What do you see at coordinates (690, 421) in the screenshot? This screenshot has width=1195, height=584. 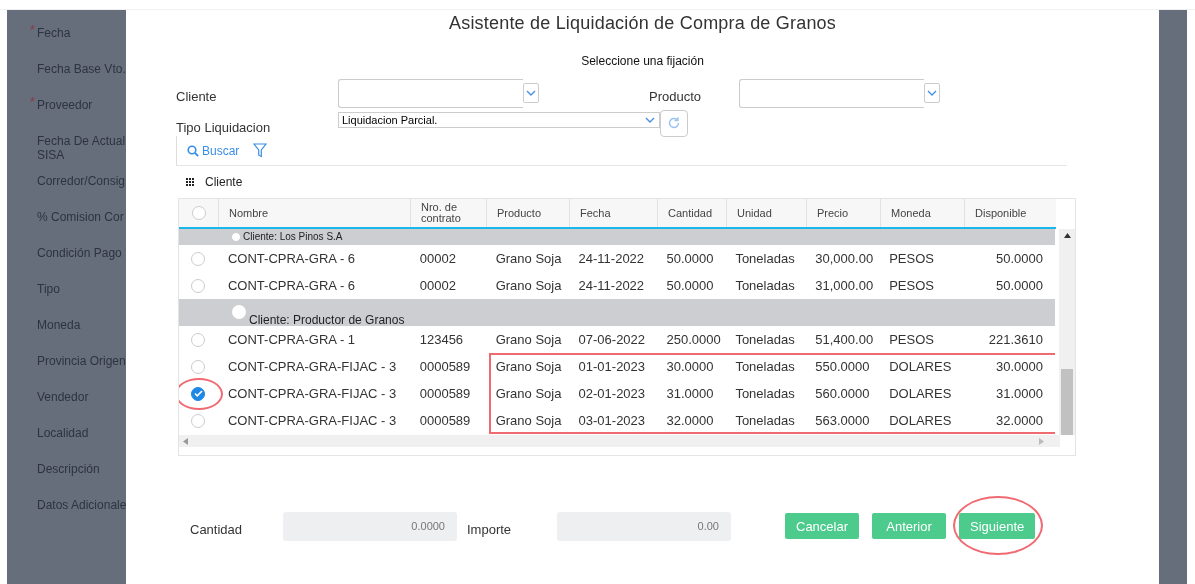 I see `table-cell-text: 32.0000` at bounding box center [690, 421].